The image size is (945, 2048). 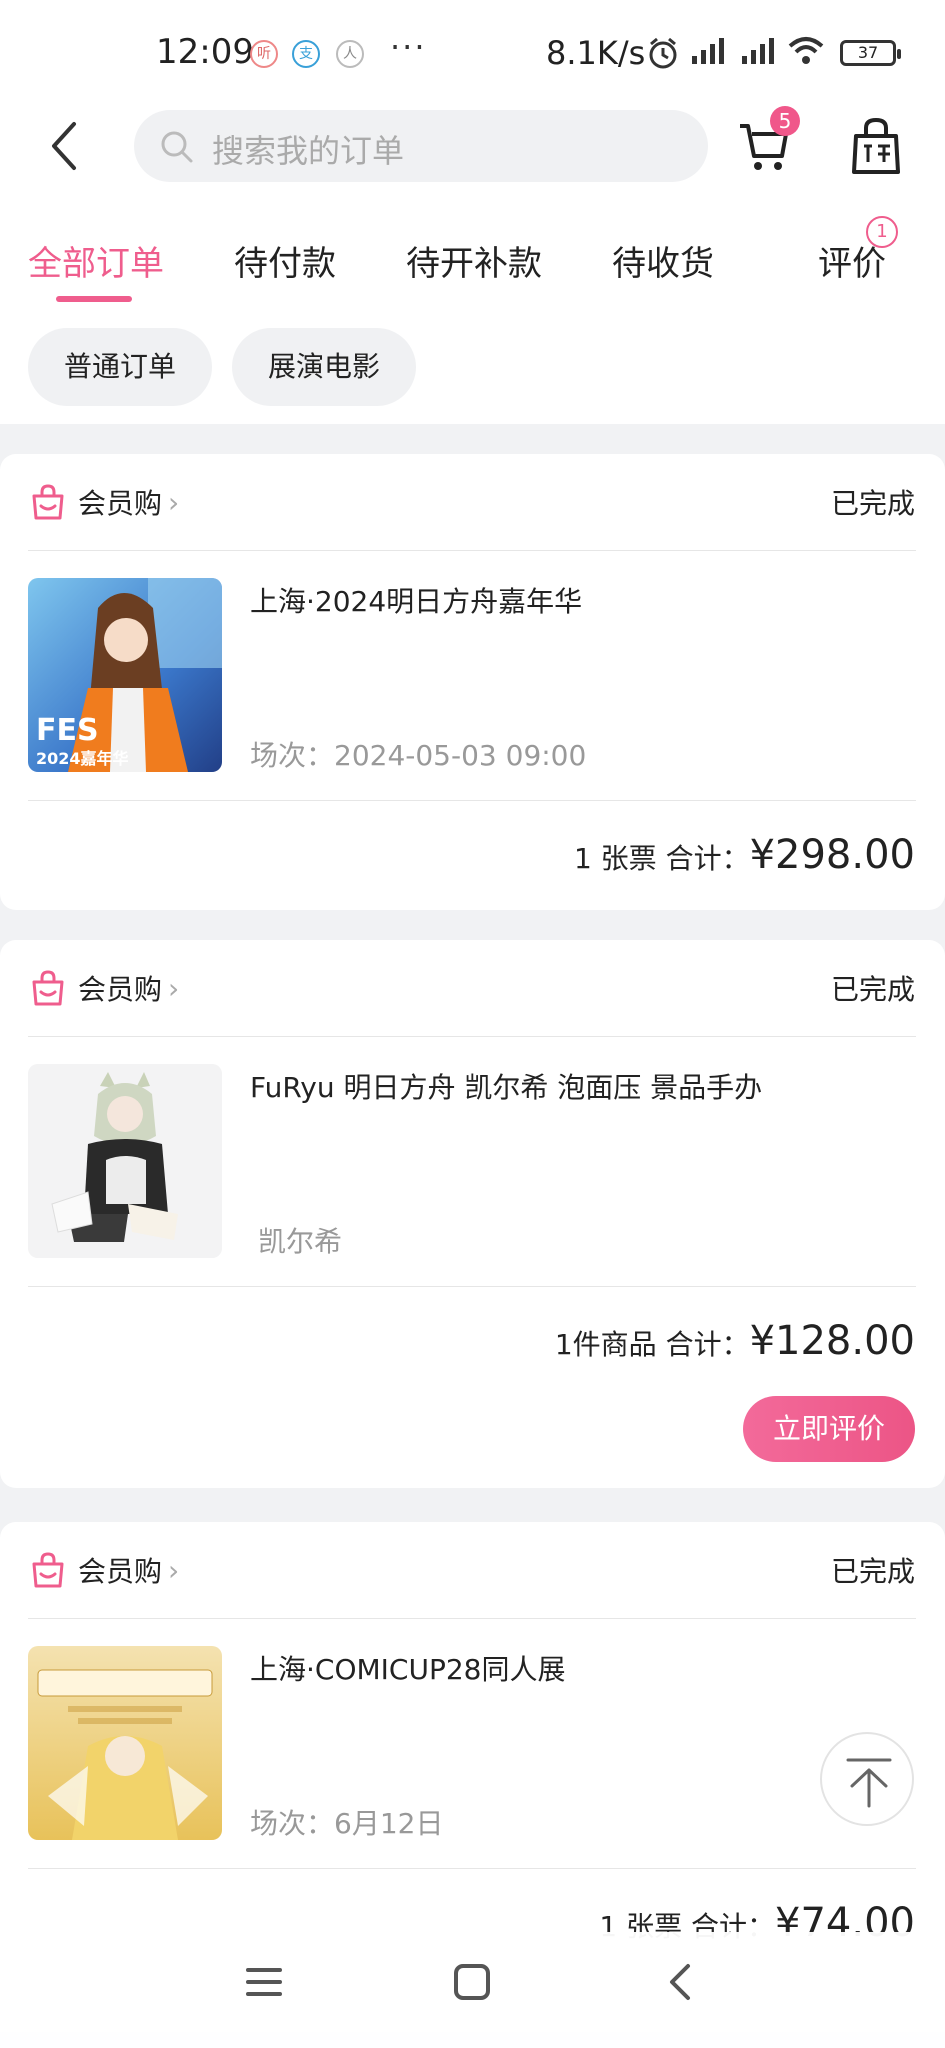 I want to click on tab-all-orders: 全部订单, so click(x=96, y=260).